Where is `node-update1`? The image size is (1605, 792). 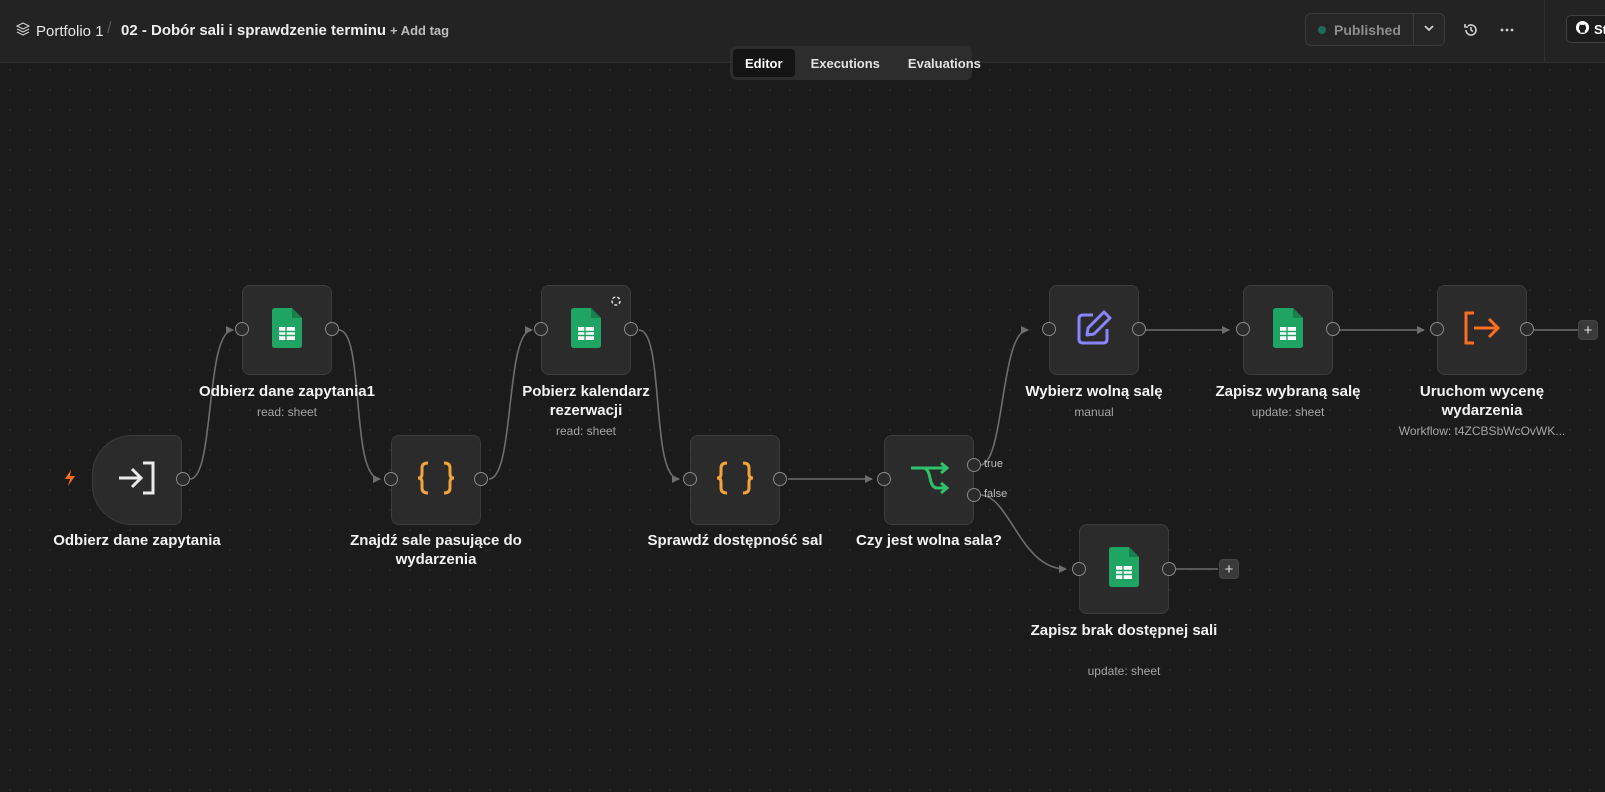 node-update1 is located at coordinates (1288, 330).